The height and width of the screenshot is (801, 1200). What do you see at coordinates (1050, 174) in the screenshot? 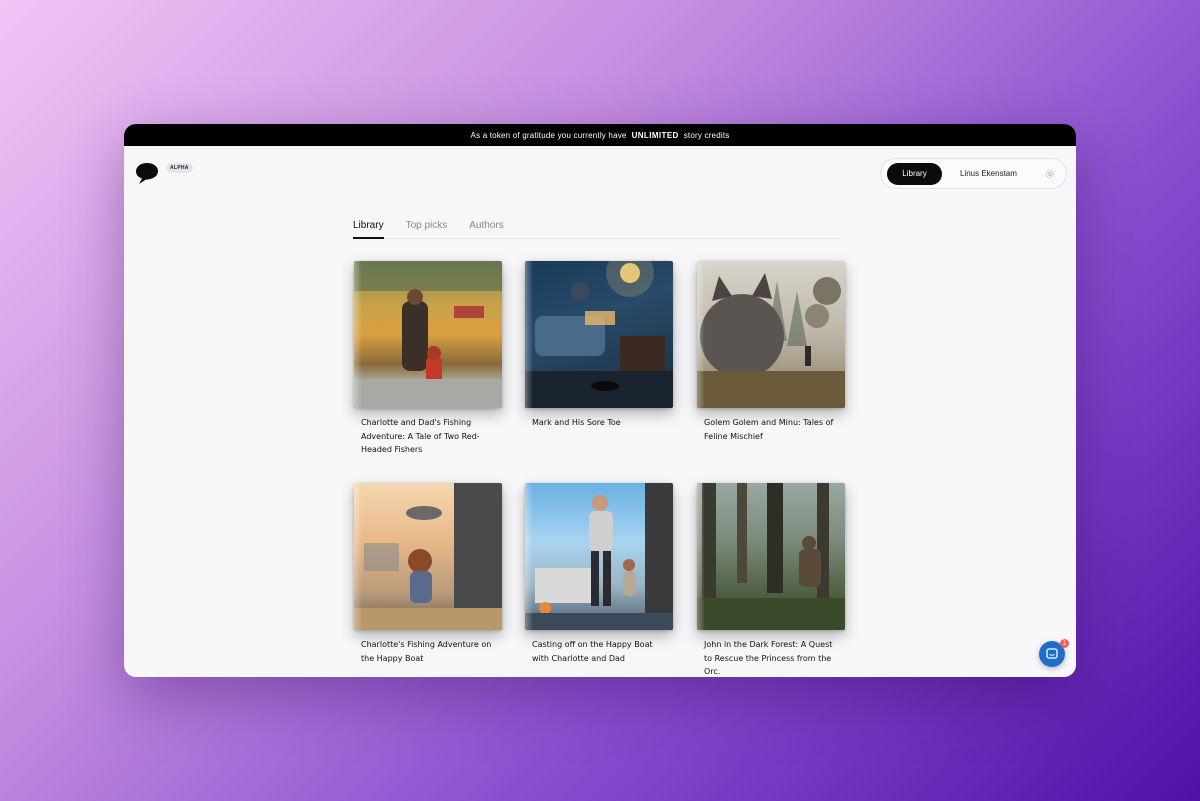
I see `gear-icon` at bounding box center [1050, 174].